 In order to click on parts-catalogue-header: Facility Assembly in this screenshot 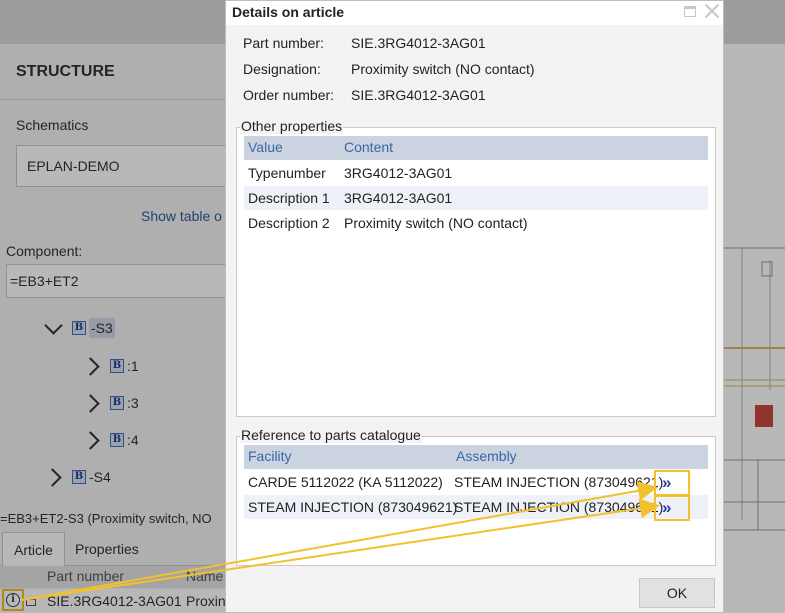, I will do `click(476, 457)`.